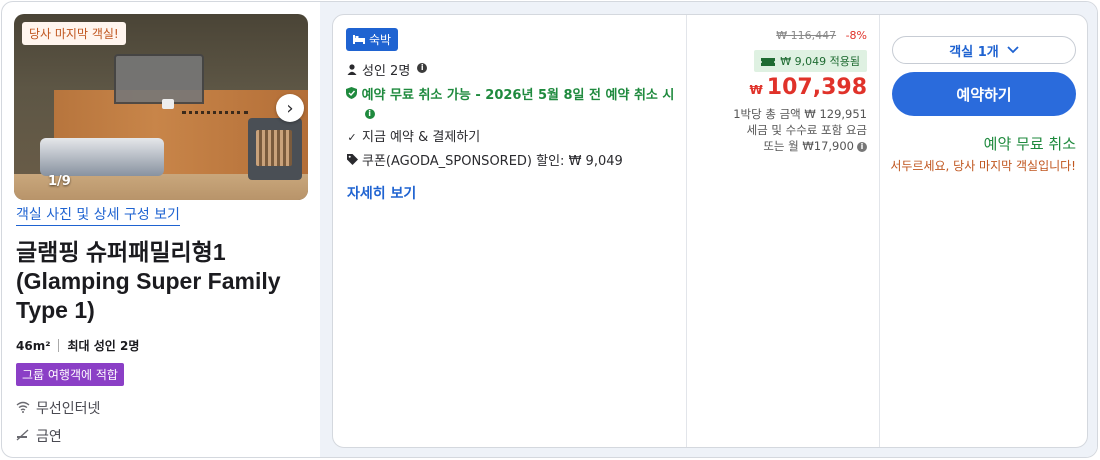  I want to click on room-meta: 46m² 최대 성인 2명, so click(77, 345).